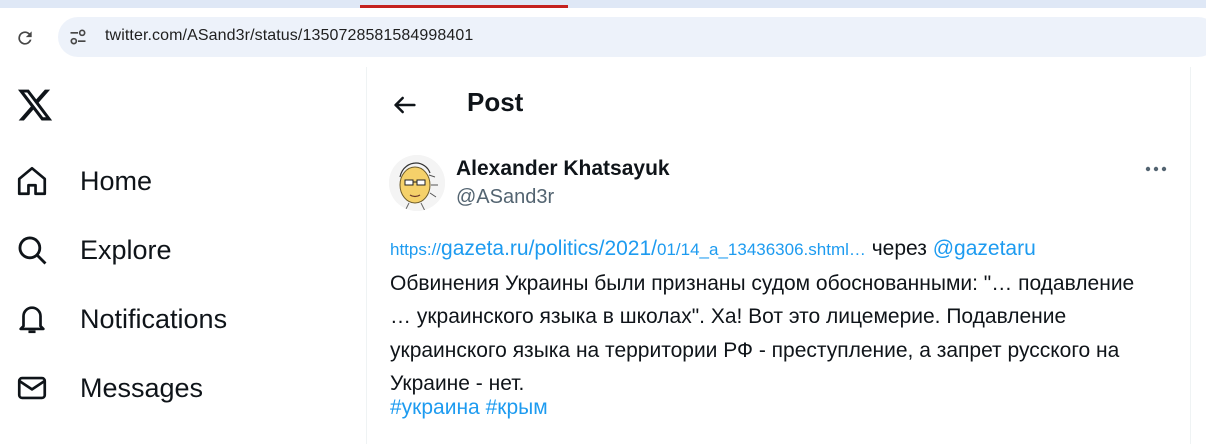  Describe the element at coordinates (25, 38) in the screenshot. I see `reload-icon` at that location.